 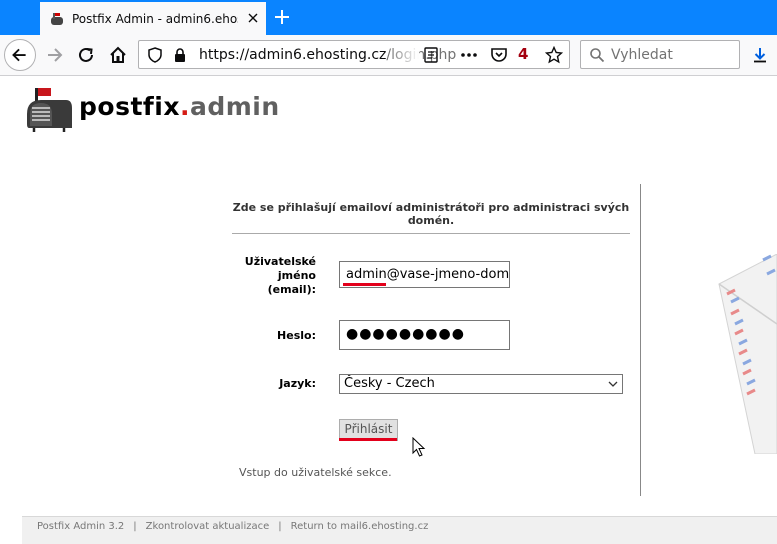 What do you see at coordinates (499, 55) in the screenshot?
I see `pocket-icon` at bounding box center [499, 55].